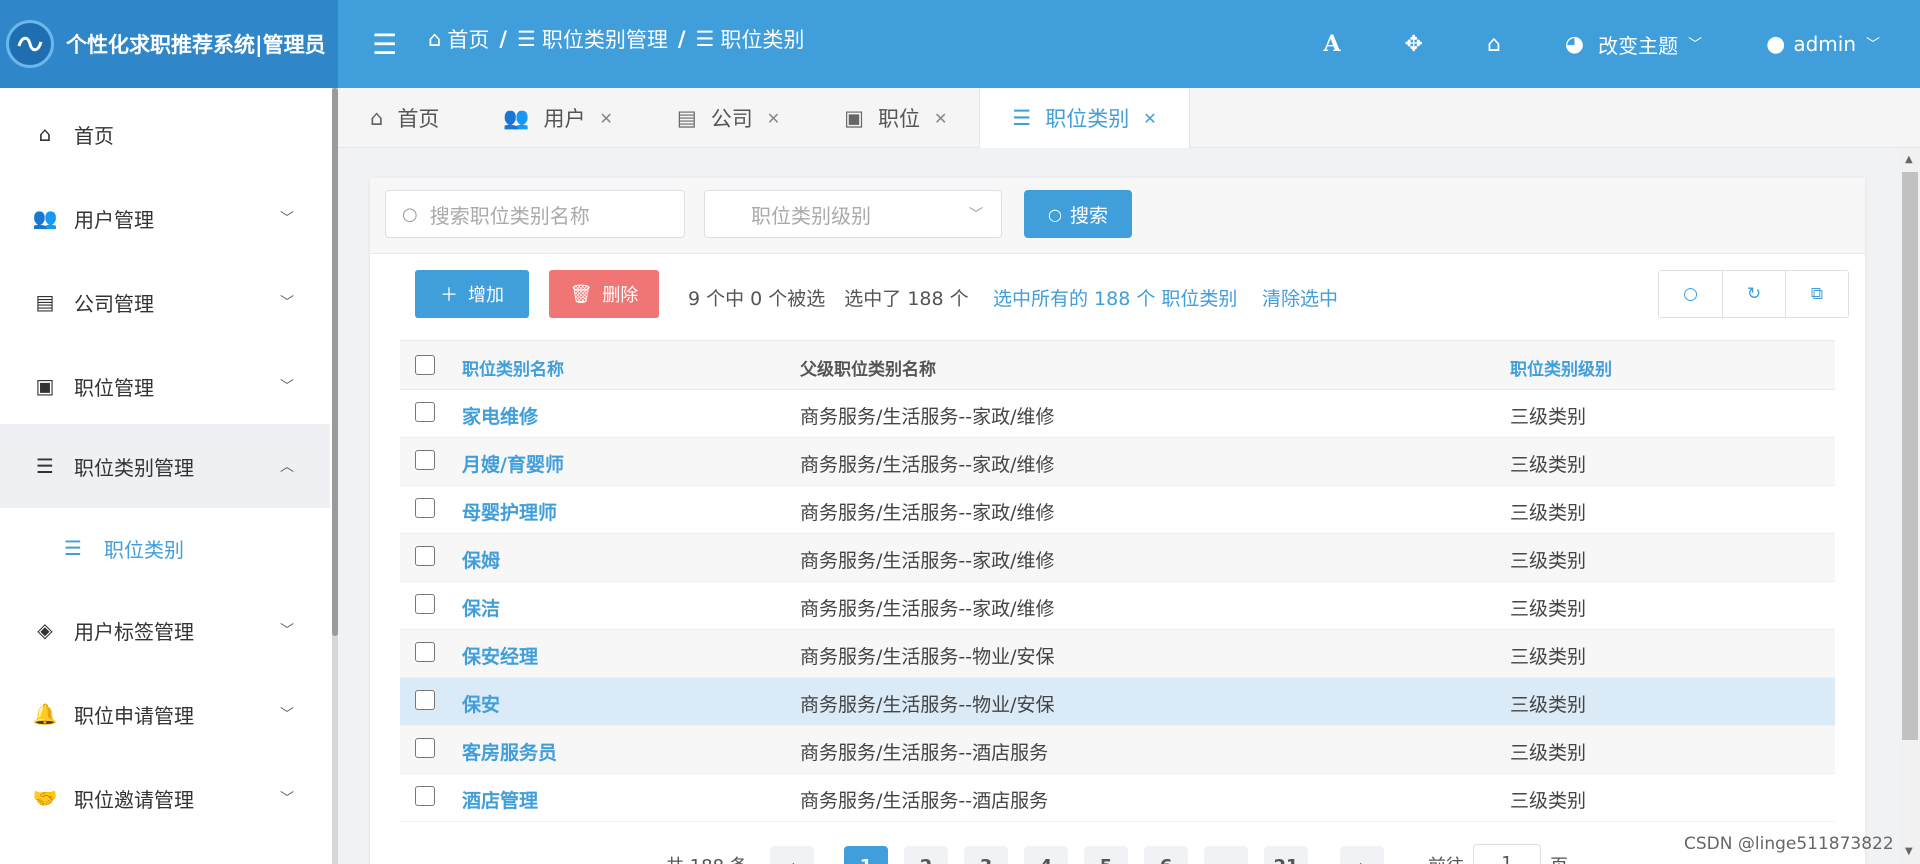 Image resolution: width=1920 pixels, height=864 pixels. I want to click on sidebar-subitem-category: ☰ 职位类别, so click(165, 548).